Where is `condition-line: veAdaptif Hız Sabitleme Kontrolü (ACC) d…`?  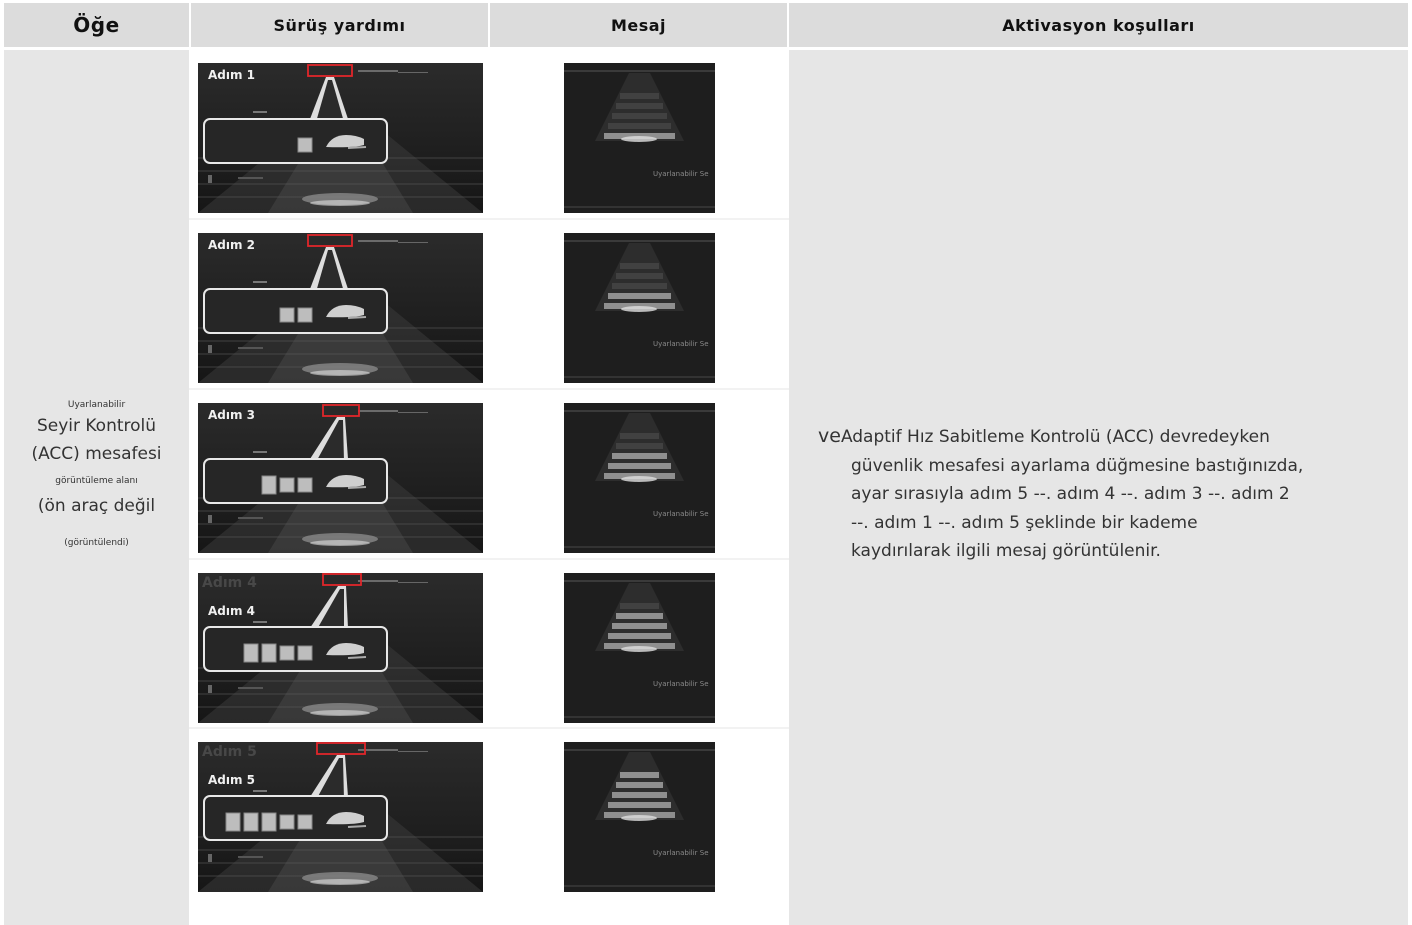 condition-line: veAdaptif Hız Sabitleme Kontrolü (ACC) d… is located at coordinates (1078, 437).